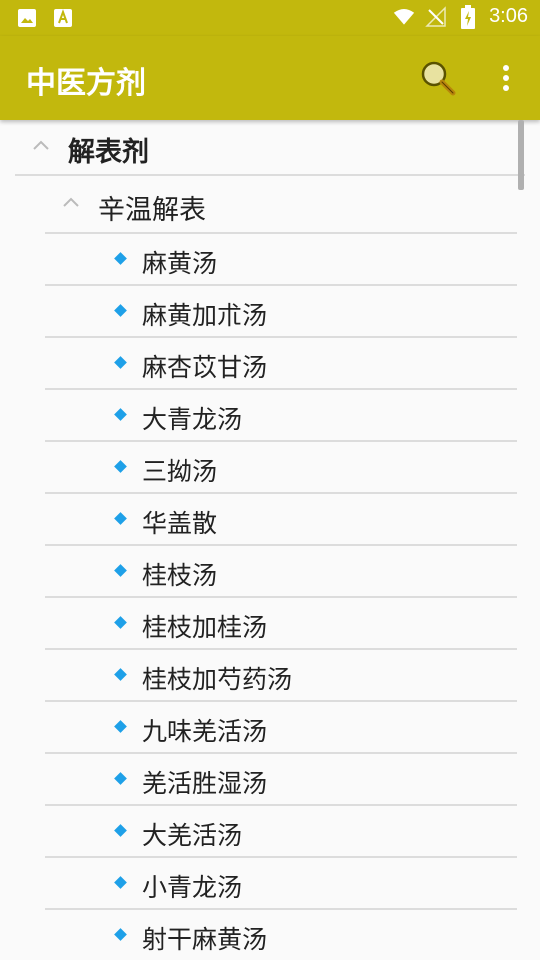 The height and width of the screenshot is (960, 540). I want to click on clock: 3:06, so click(508, 16).